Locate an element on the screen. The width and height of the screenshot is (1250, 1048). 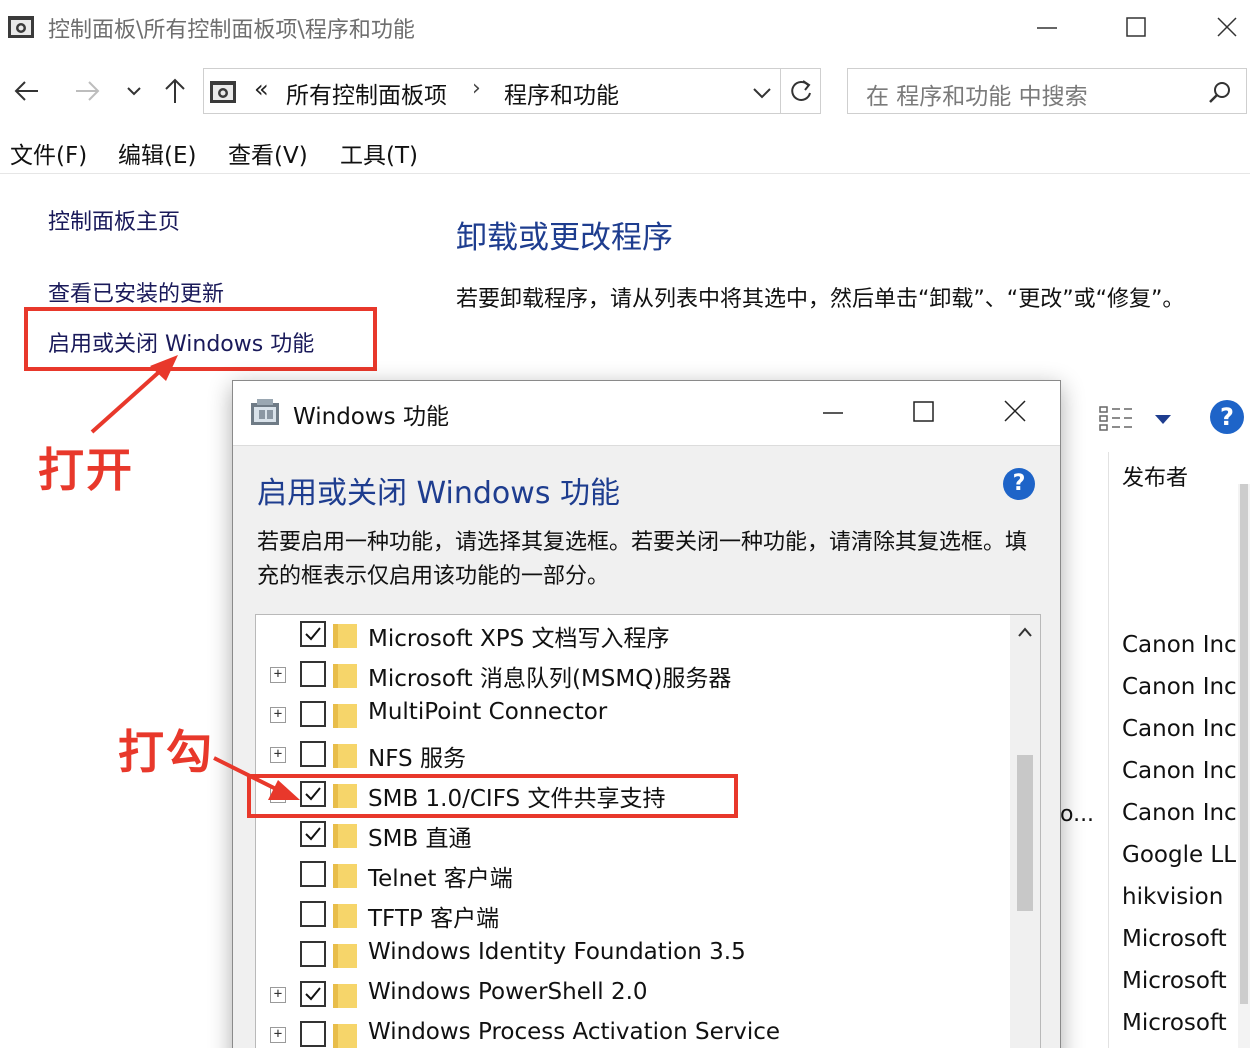
feature-row: Microsoft XPS 文档写入程序 is located at coordinates (632, 635).